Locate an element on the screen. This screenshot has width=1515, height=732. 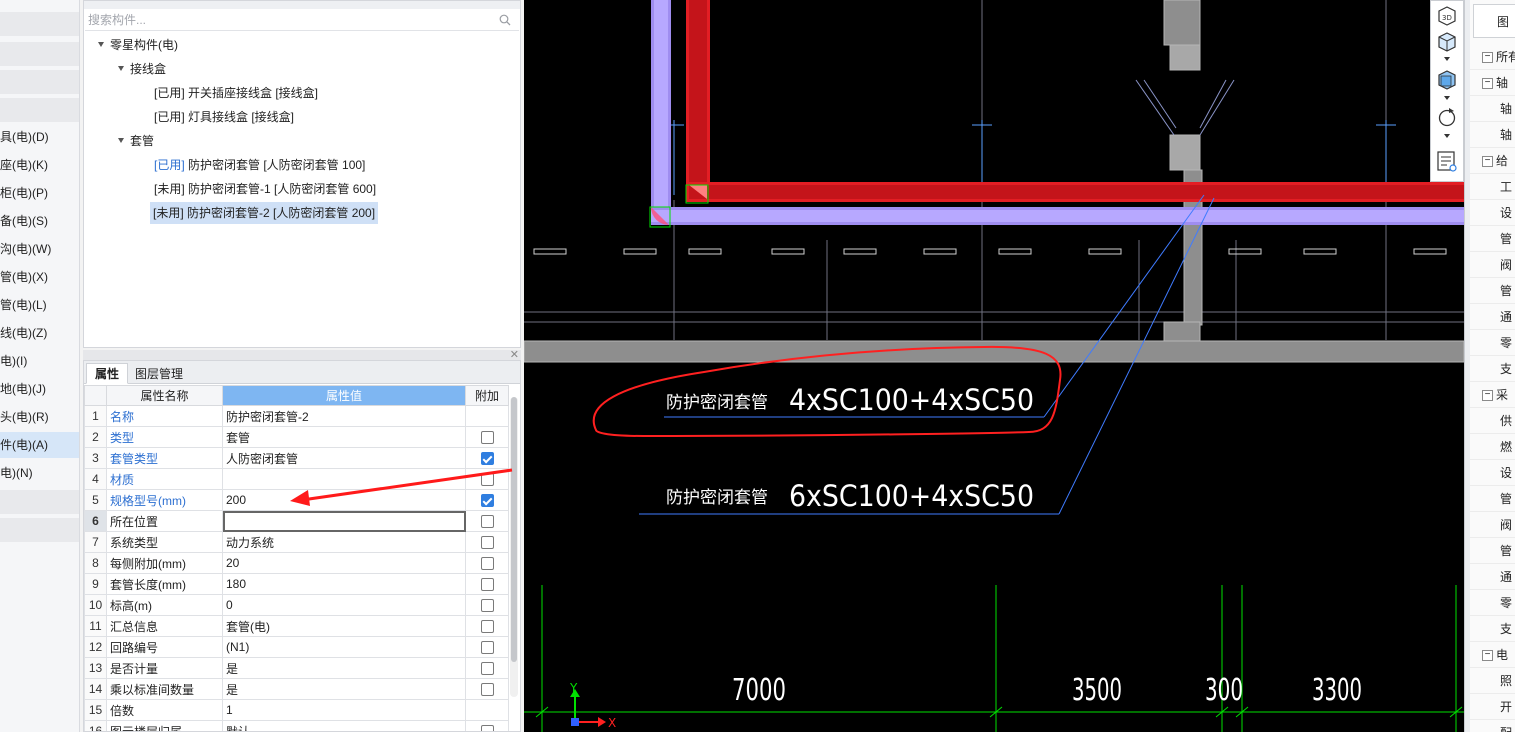
rail-item: 管(电)(L) is located at coordinates (39, 305).